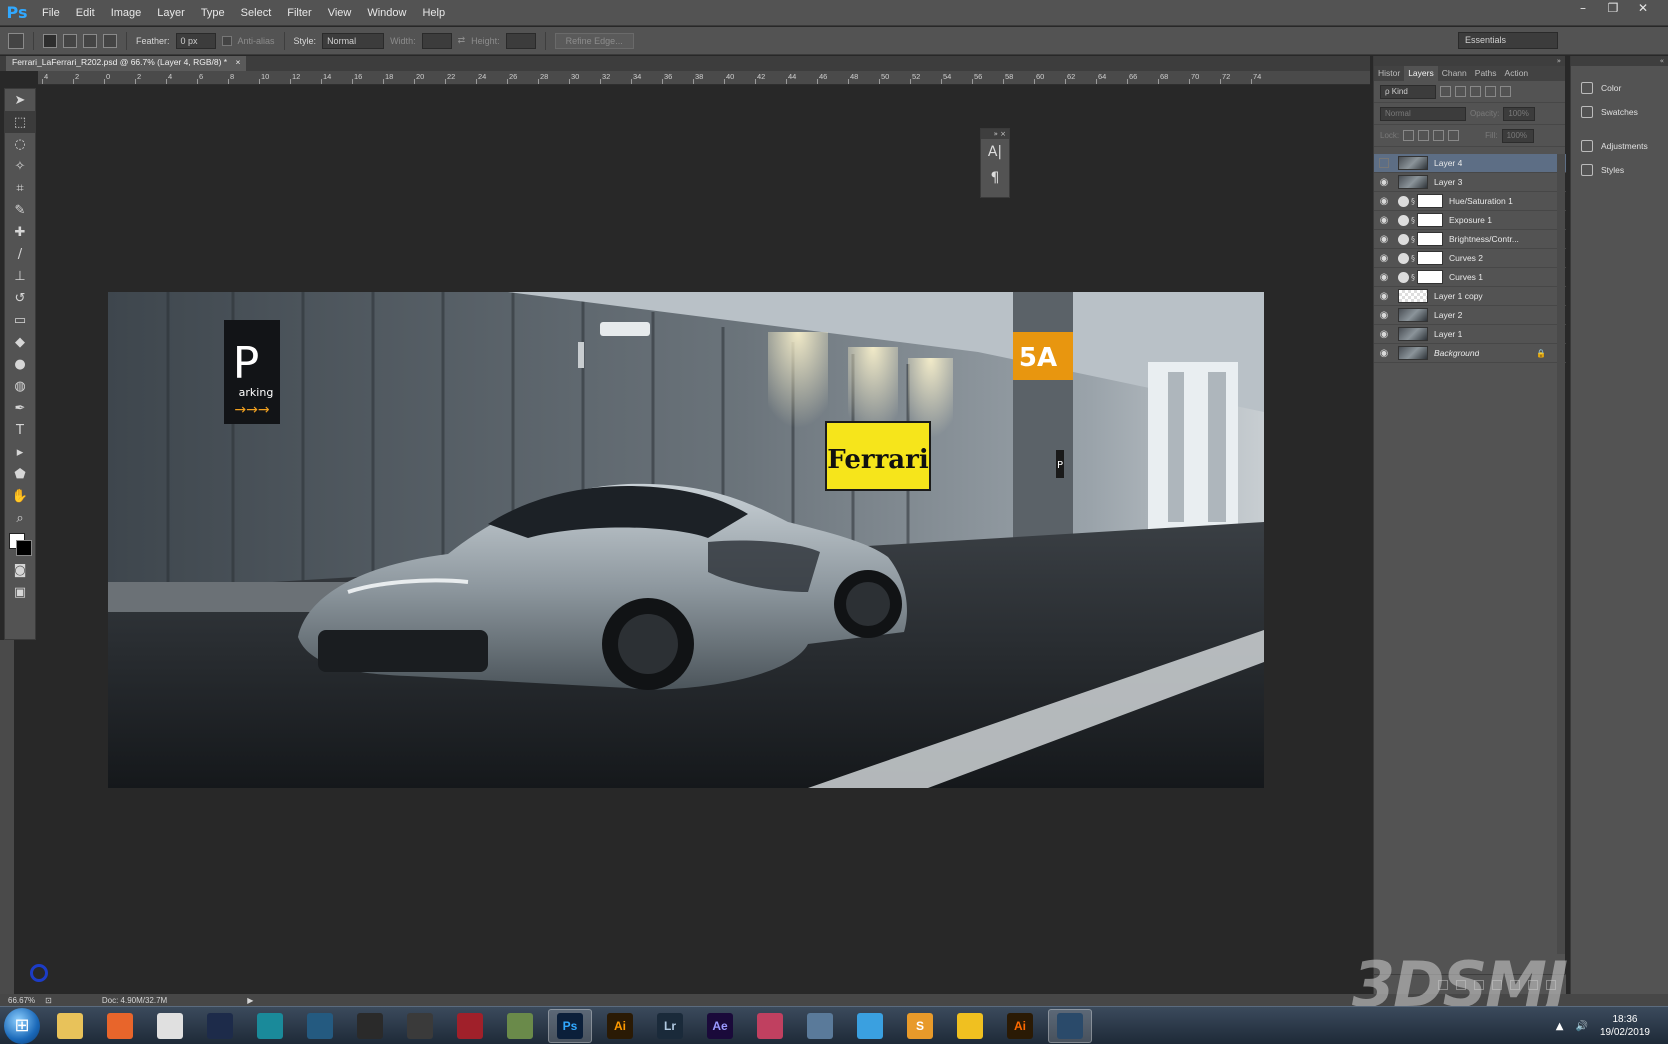  Describe the element at coordinates (1581, 1026) in the screenshot. I see `volume-icon: 🔊` at that location.